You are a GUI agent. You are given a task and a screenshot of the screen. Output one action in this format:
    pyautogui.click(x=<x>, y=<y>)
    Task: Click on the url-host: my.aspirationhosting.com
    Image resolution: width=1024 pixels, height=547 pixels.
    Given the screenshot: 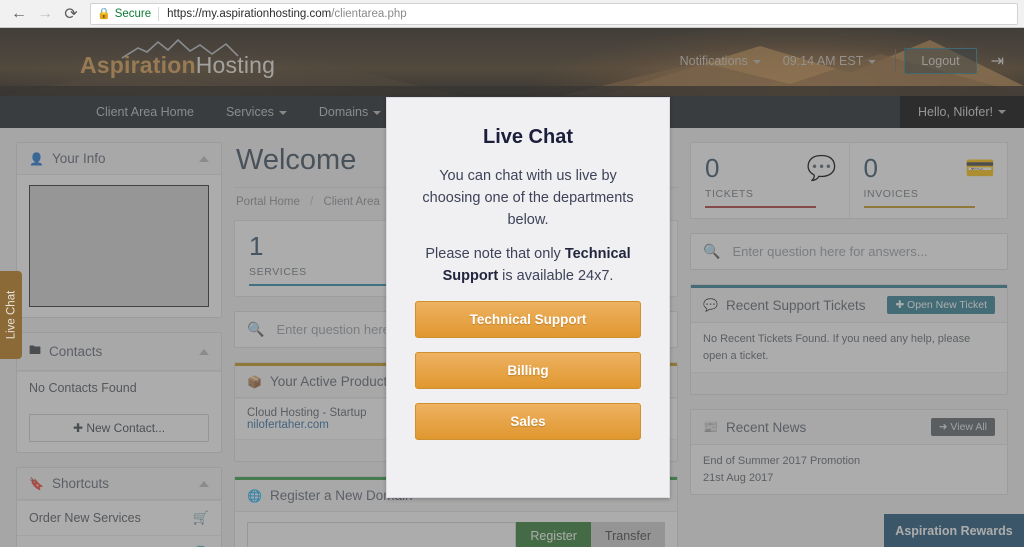 What is the action you would take?
    pyautogui.click(x=266, y=13)
    